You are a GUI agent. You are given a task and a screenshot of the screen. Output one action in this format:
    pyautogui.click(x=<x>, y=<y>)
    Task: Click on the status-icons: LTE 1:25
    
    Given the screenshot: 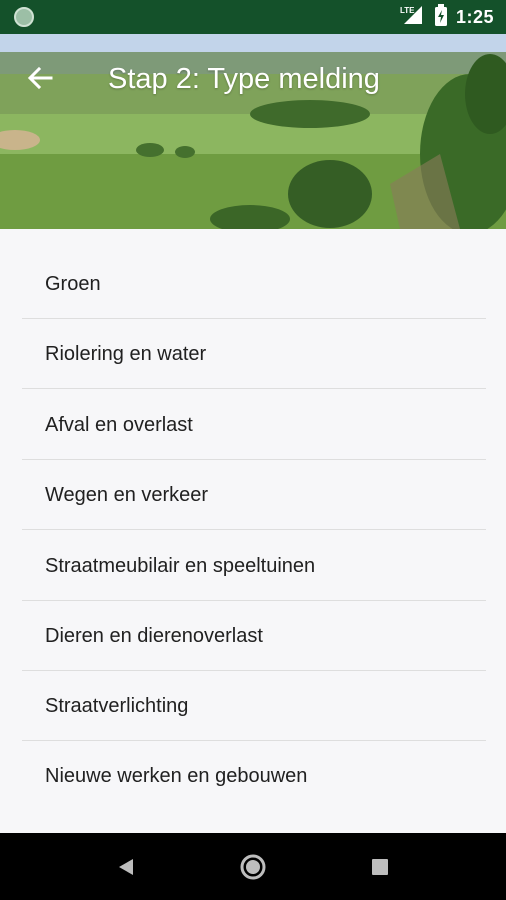 What is the action you would take?
    pyautogui.click(x=447, y=17)
    